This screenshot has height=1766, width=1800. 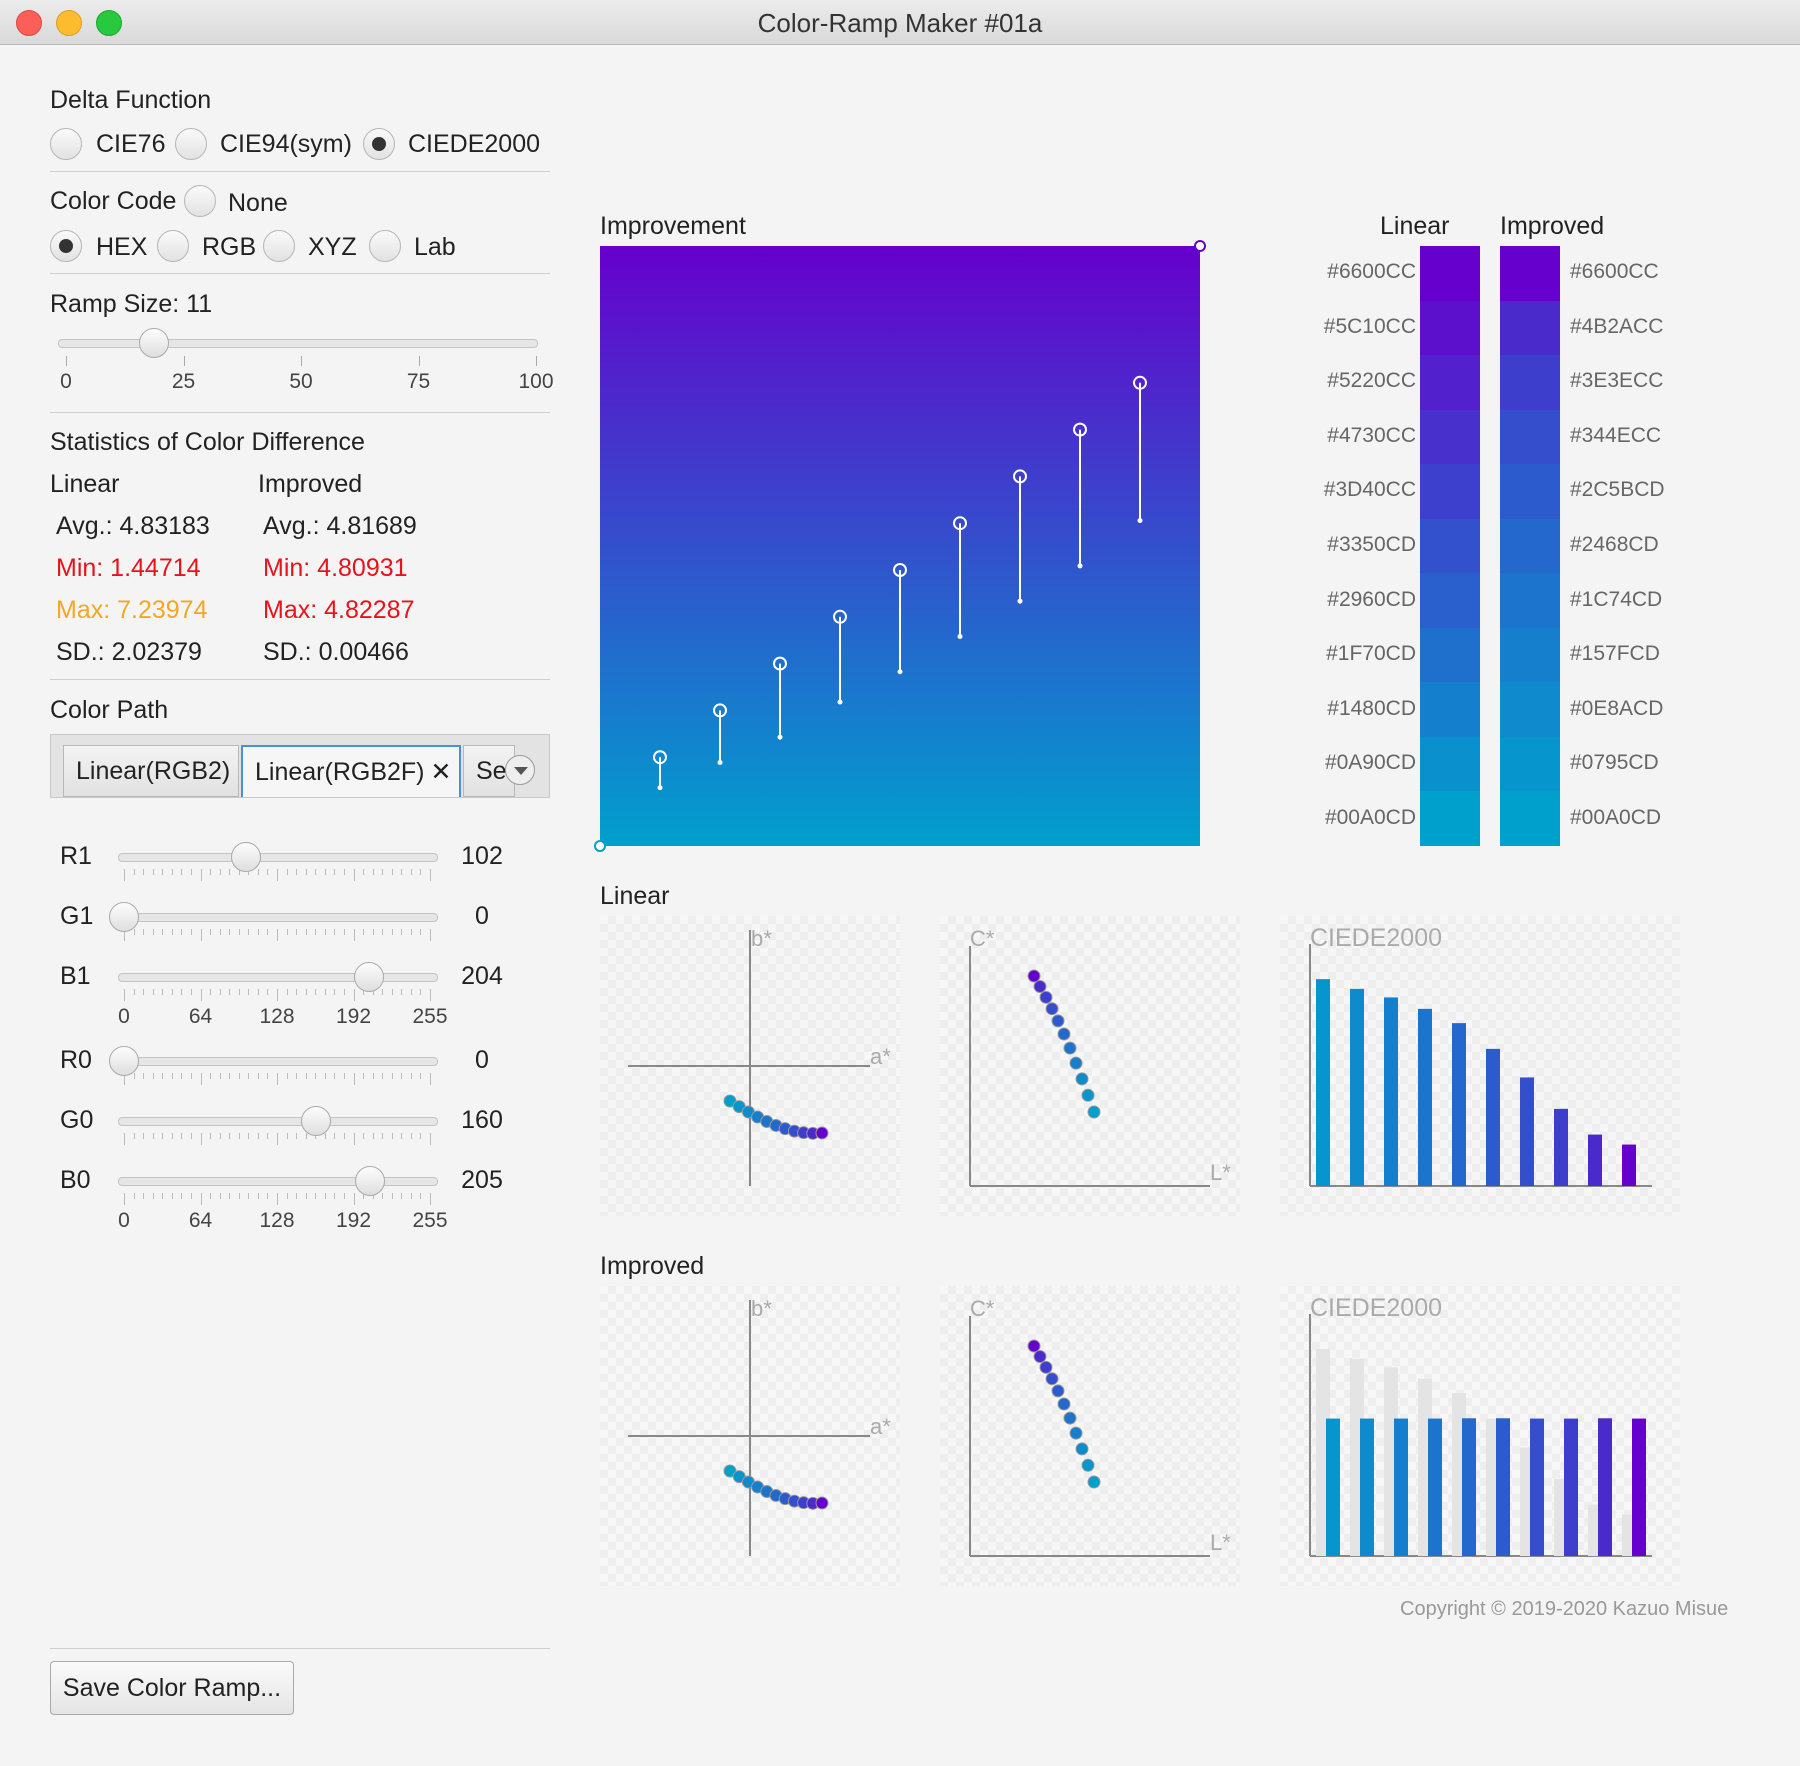 I want to click on improved-ciede-title: CIEDE2000, so click(x=1376, y=1308).